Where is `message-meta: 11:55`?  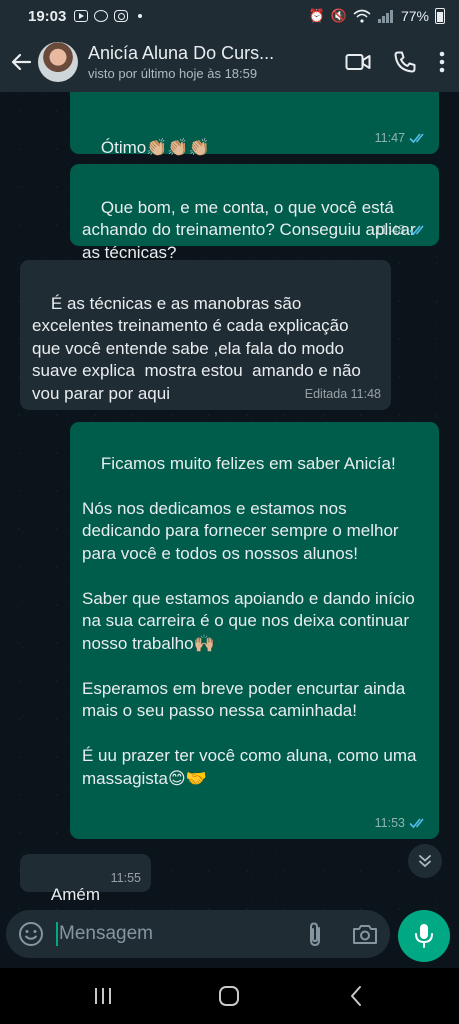 message-meta: 11:55 is located at coordinates (126, 878).